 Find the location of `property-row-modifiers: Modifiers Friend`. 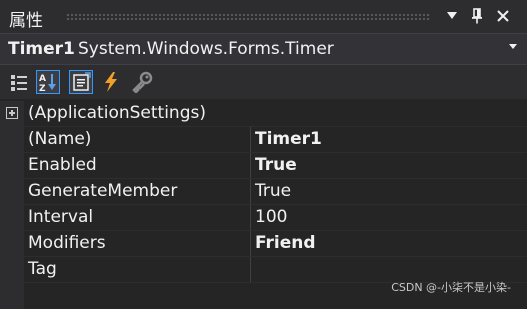

property-row-modifiers: Modifiers Friend is located at coordinates (263, 244).